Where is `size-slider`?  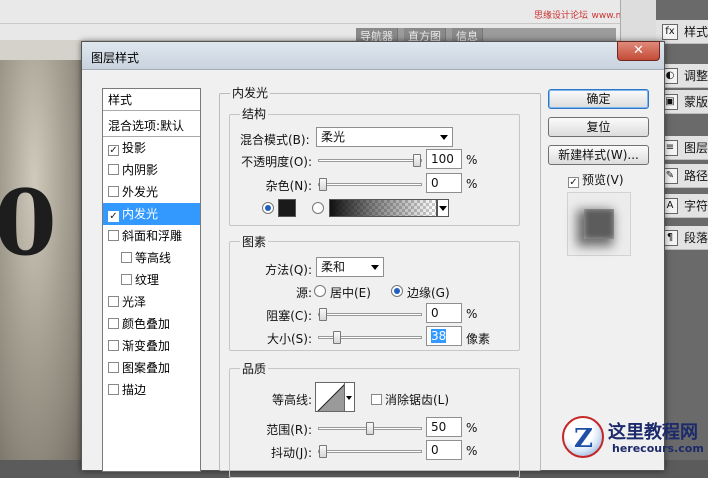
size-slider is located at coordinates (370, 337).